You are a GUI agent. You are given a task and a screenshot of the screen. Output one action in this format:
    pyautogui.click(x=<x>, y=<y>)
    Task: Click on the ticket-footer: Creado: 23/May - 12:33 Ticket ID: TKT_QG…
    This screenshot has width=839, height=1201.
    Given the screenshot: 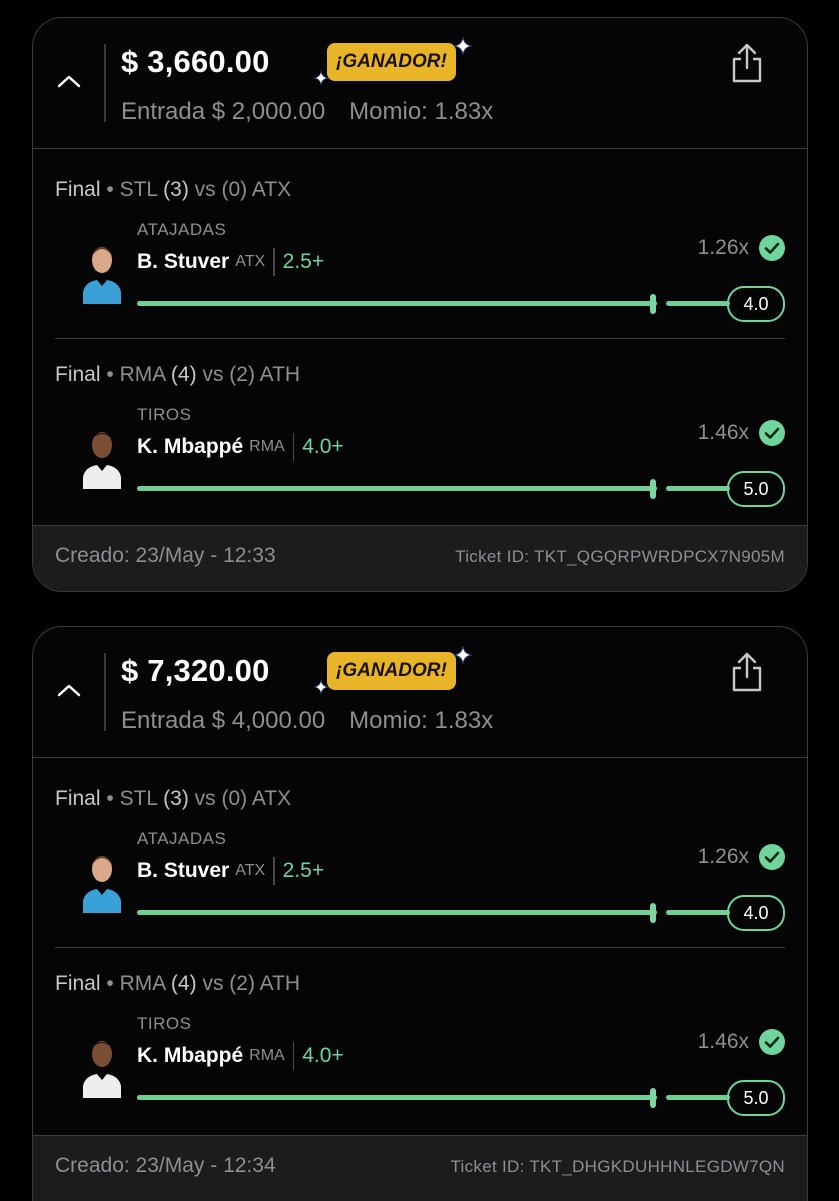 What is the action you would take?
    pyautogui.click(x=420, y=558)
    